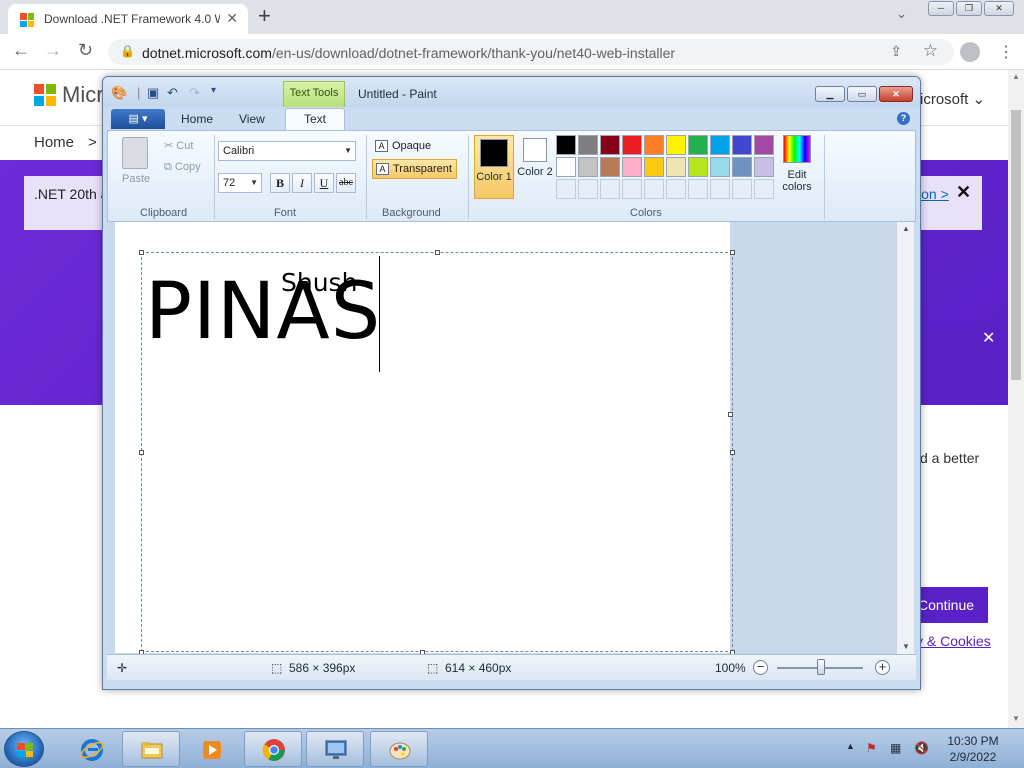 Image resolution: width=1024 pixels, height=768 pixels. What do you see at coordinates (905, 438) in the screenshot?
I see `canvas-scrollbar: ▲ ▼` at bounding box center [905, 438].